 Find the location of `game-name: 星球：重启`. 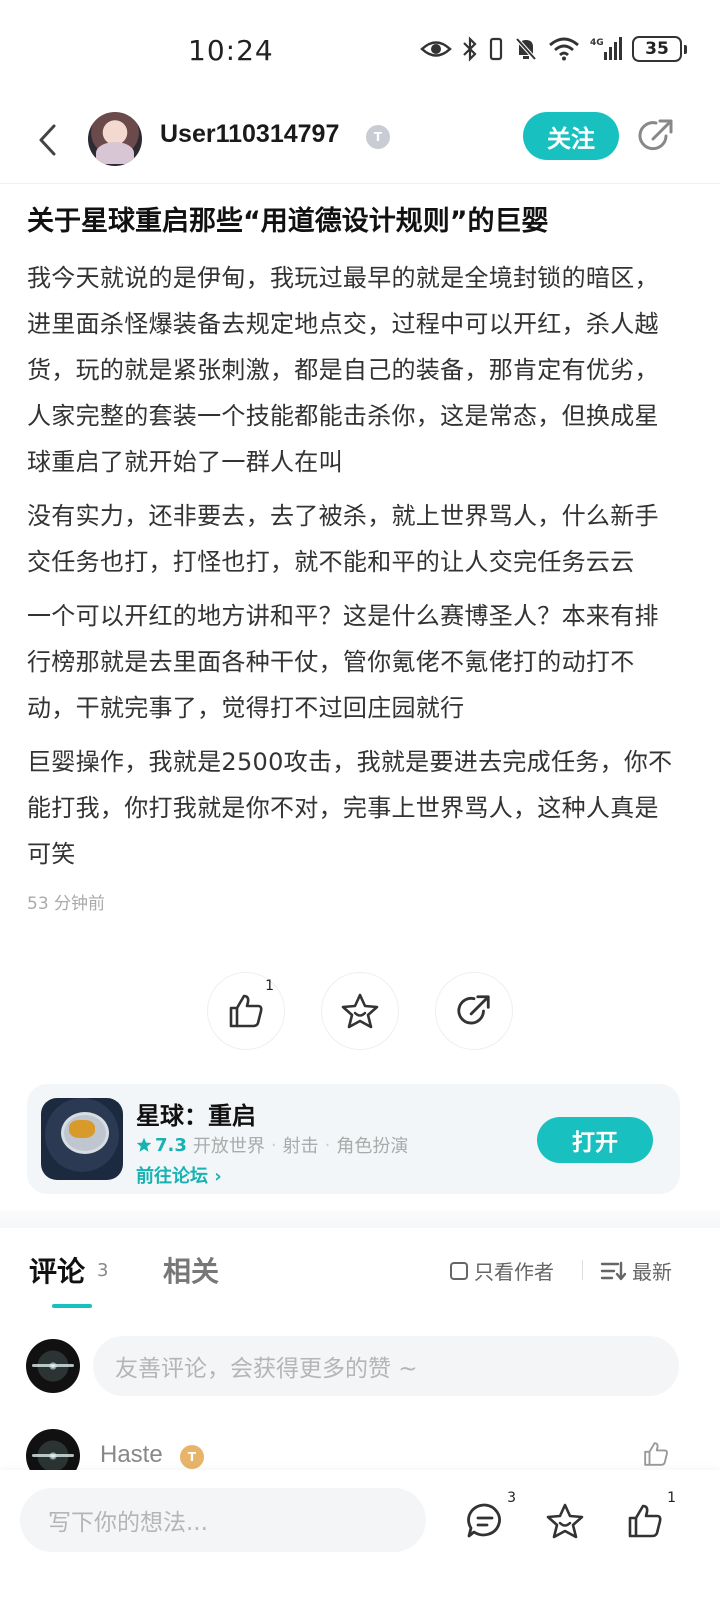

game-name: 星球：重启 is located at coordinates (196, 1116).